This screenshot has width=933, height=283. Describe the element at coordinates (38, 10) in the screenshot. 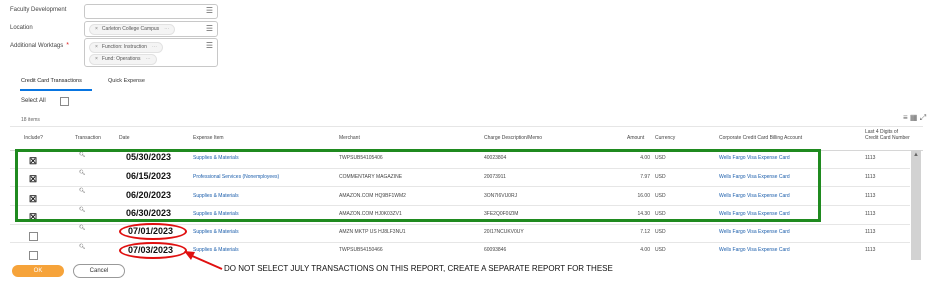

I see `field-label-faculty-development: Faculty Development` at that location.